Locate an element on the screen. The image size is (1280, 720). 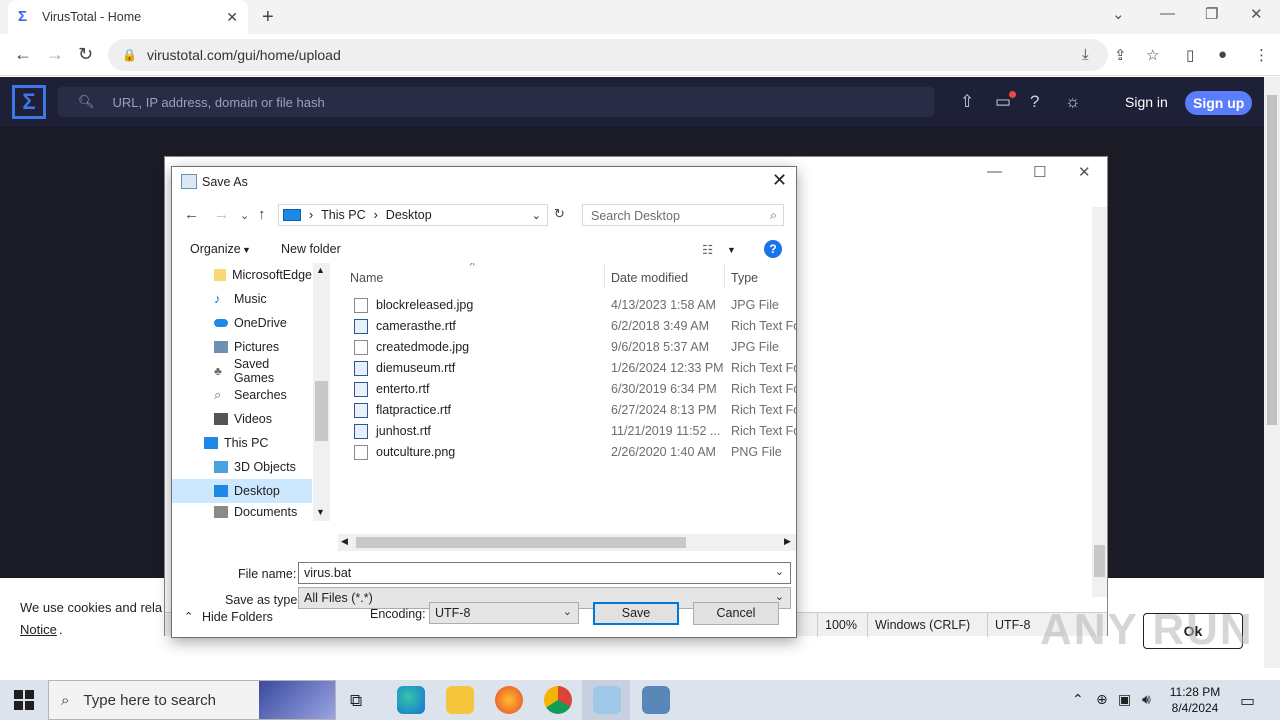
tree-scrollbar: ▲ ▼ is located at coordinates (321, 392).